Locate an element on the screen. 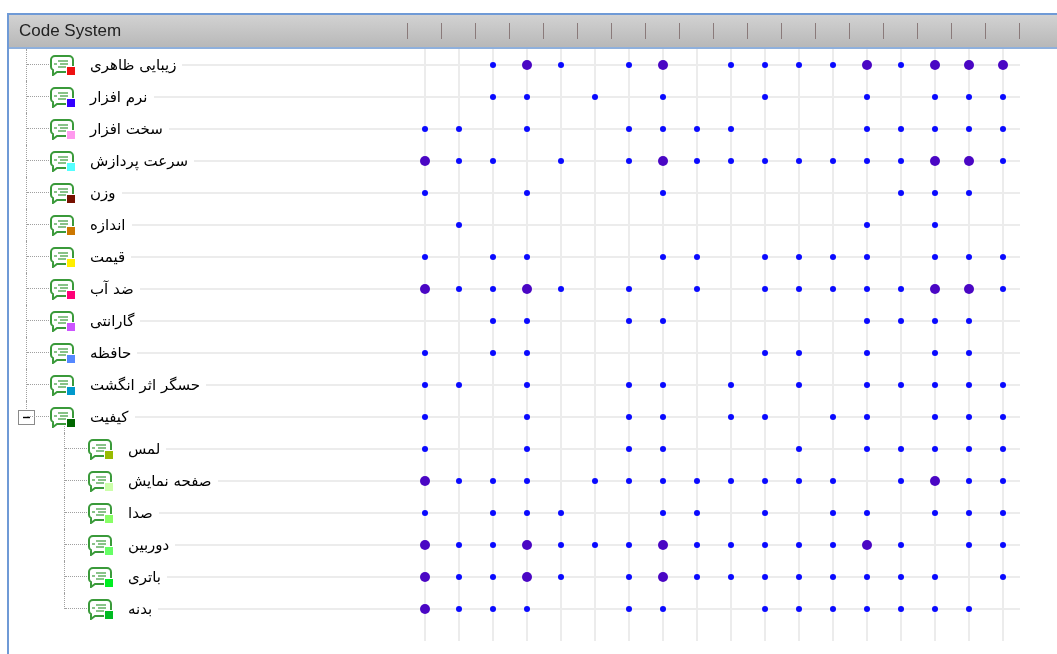  code-label: سرعت پردازش is located at coordinates (139, 161).